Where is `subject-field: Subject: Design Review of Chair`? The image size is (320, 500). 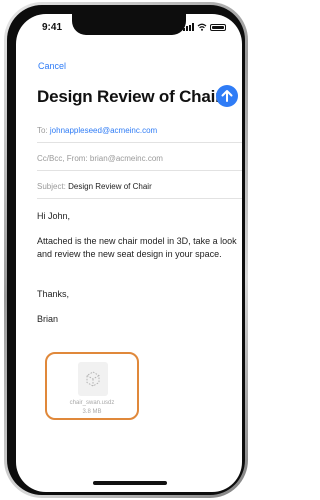
subject-field: Subject: Design Review of Chair is located at coordinates (139, 187).